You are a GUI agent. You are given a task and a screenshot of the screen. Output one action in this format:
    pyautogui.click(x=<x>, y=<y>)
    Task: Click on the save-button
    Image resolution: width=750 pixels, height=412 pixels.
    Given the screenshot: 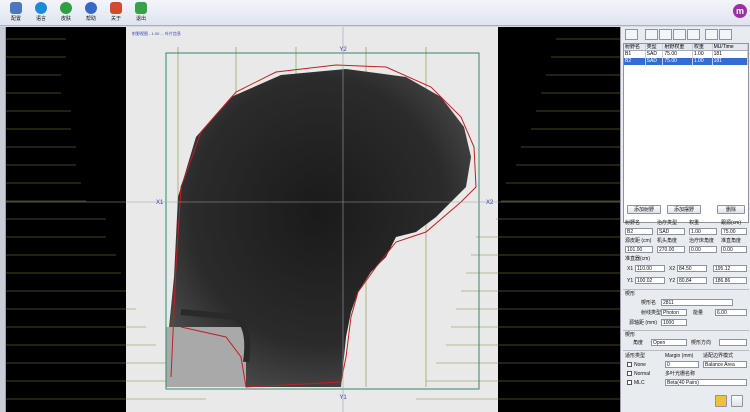 What is the action you would take?
    pyautogui.click(x=737, y=401)
    